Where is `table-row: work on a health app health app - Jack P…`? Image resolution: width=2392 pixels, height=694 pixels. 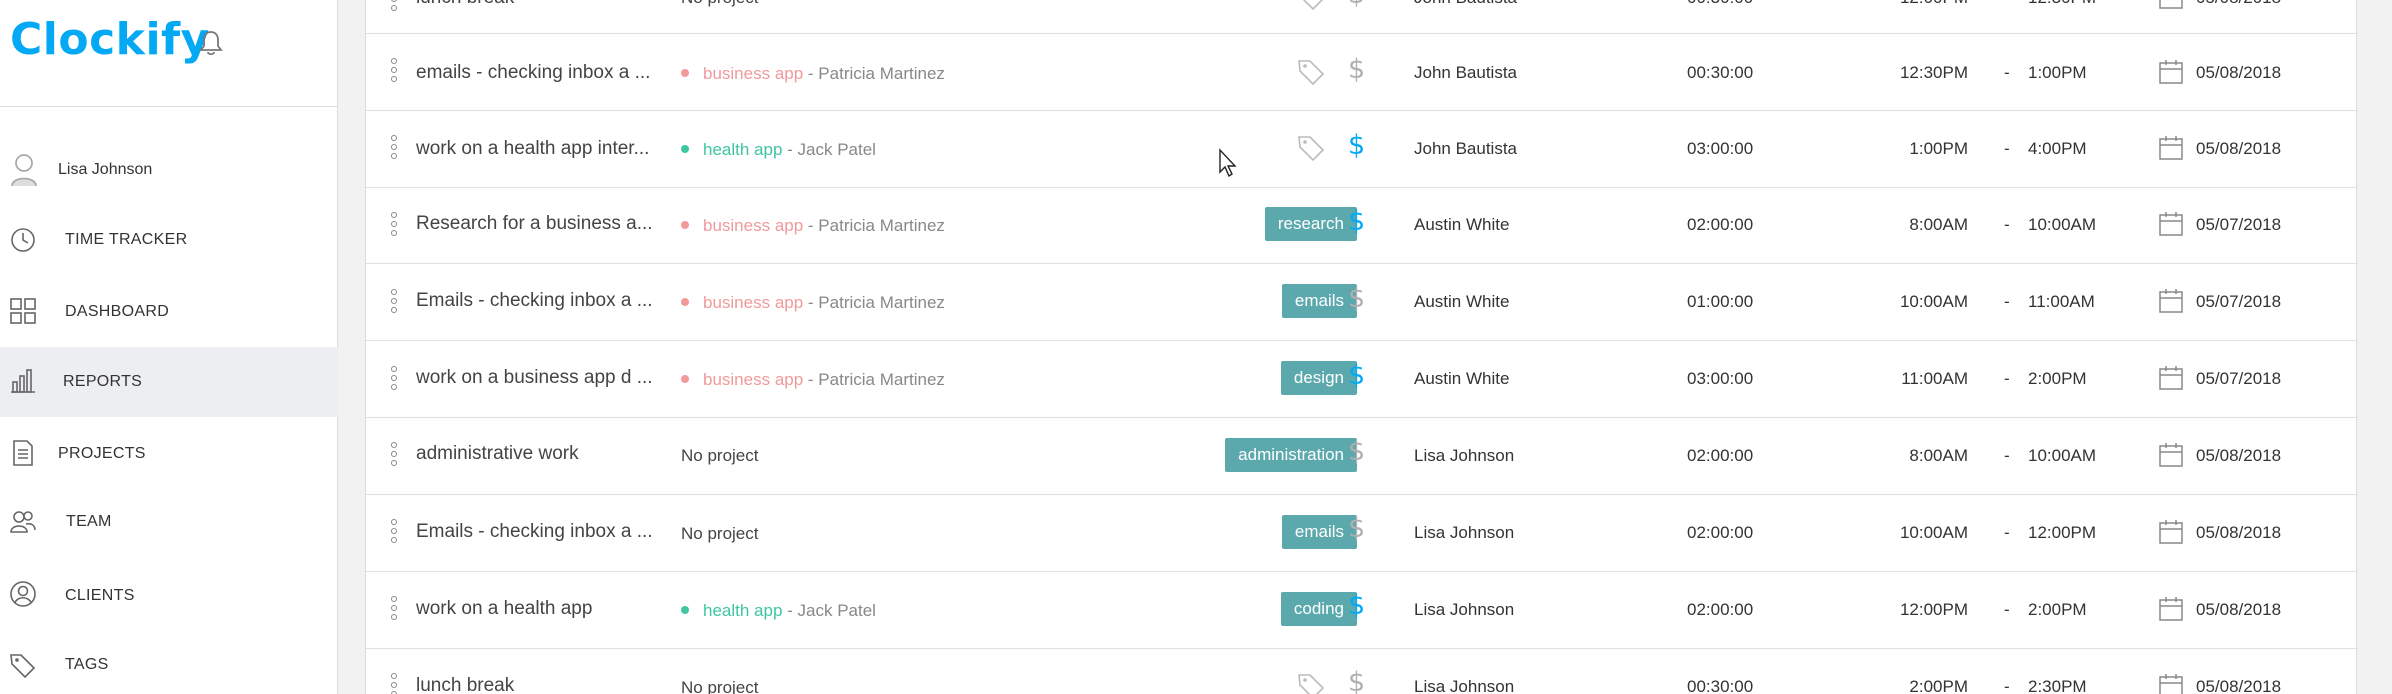
table-row: work on a health app health app - Jack P… is located at coordinates (1362, 610).